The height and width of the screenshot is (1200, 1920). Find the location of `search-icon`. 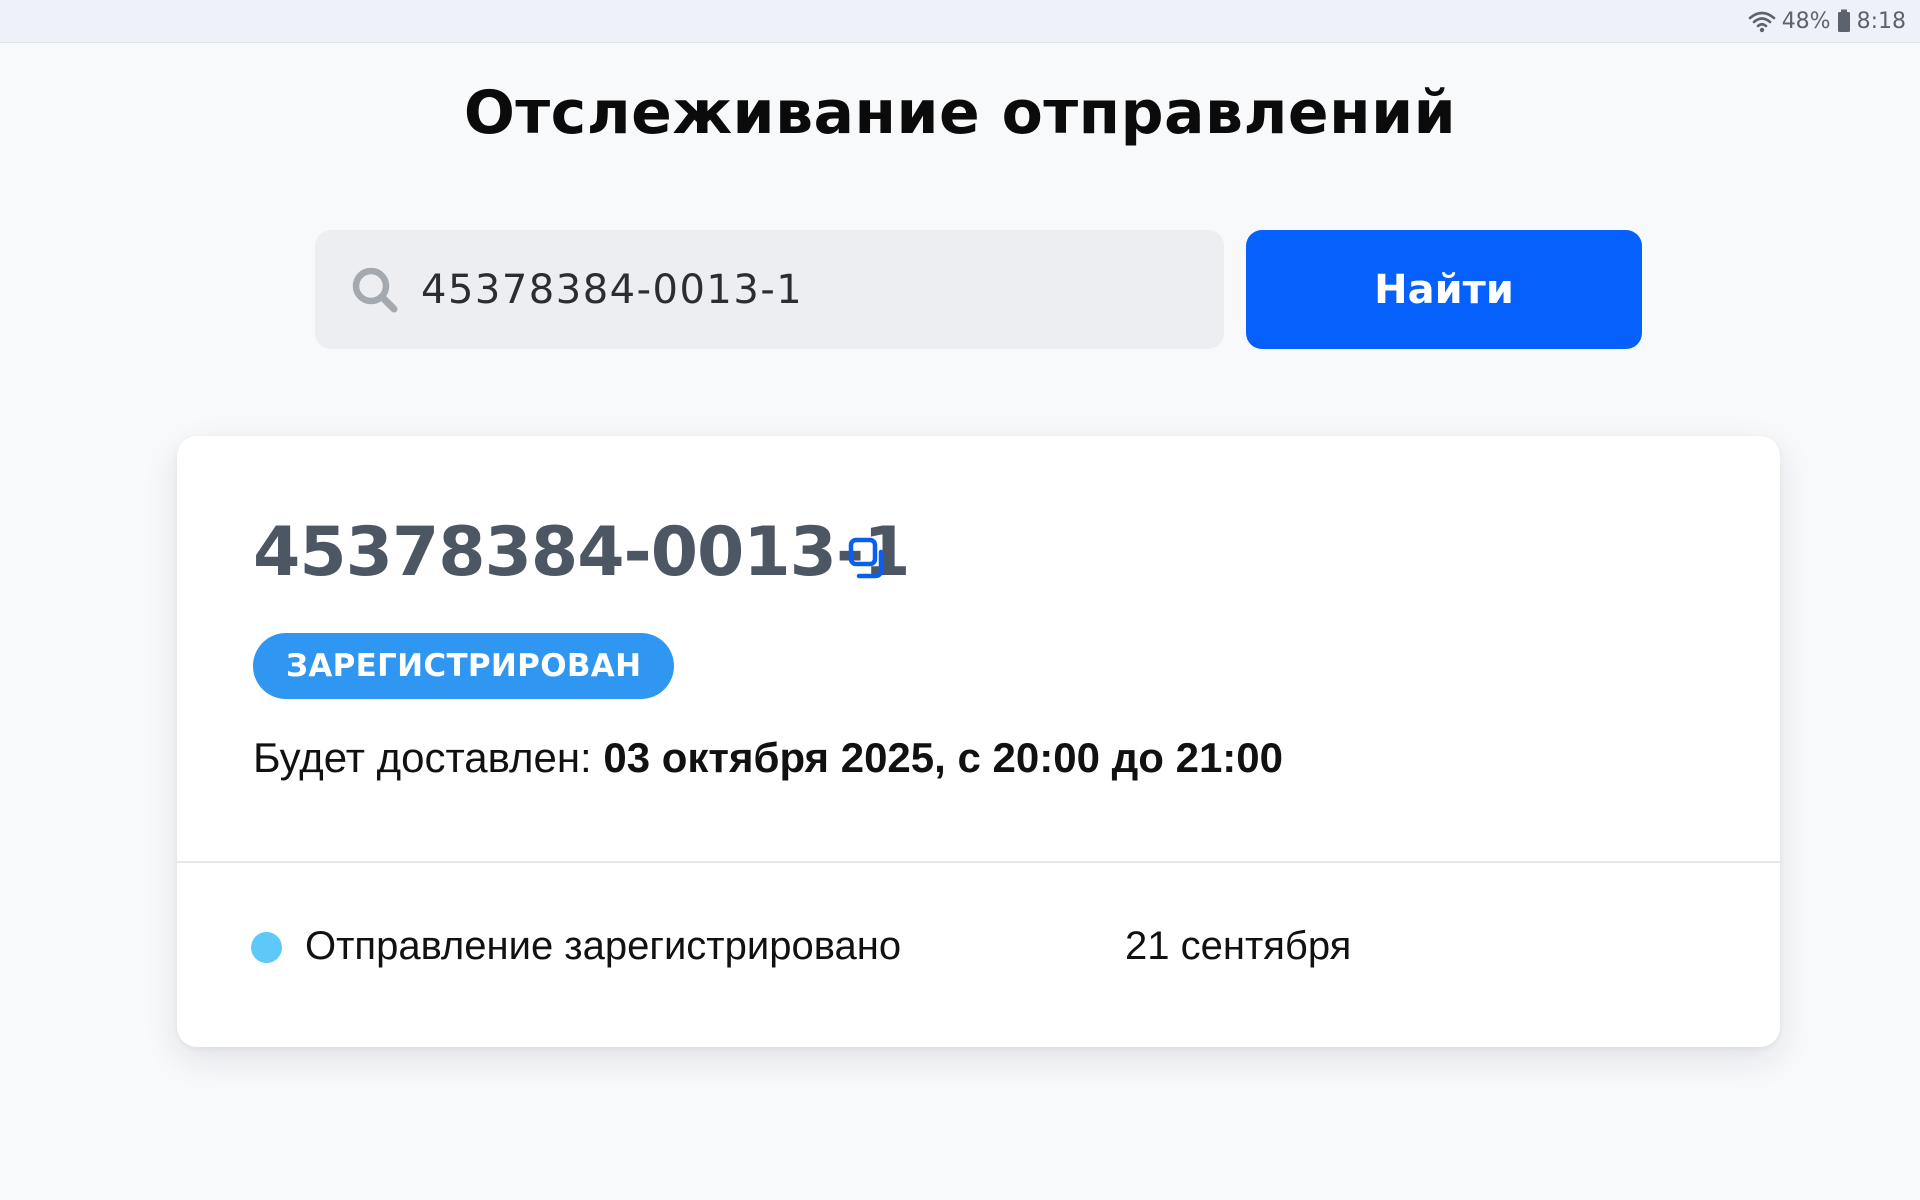

search-icon is located at coordinates (375, 289).